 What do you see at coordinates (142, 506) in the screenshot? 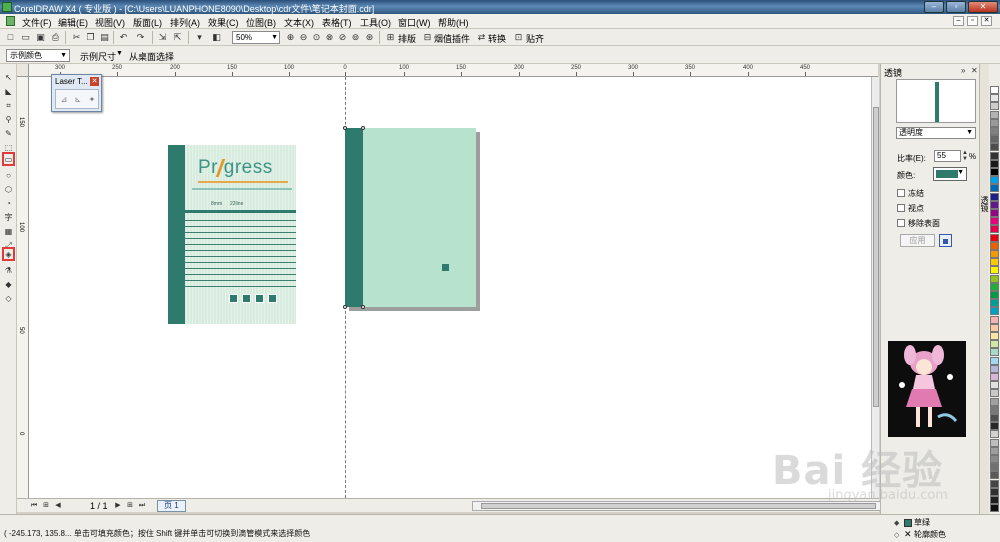
I see `last-page-icon: ⏭` at bounding box center [142, 506].